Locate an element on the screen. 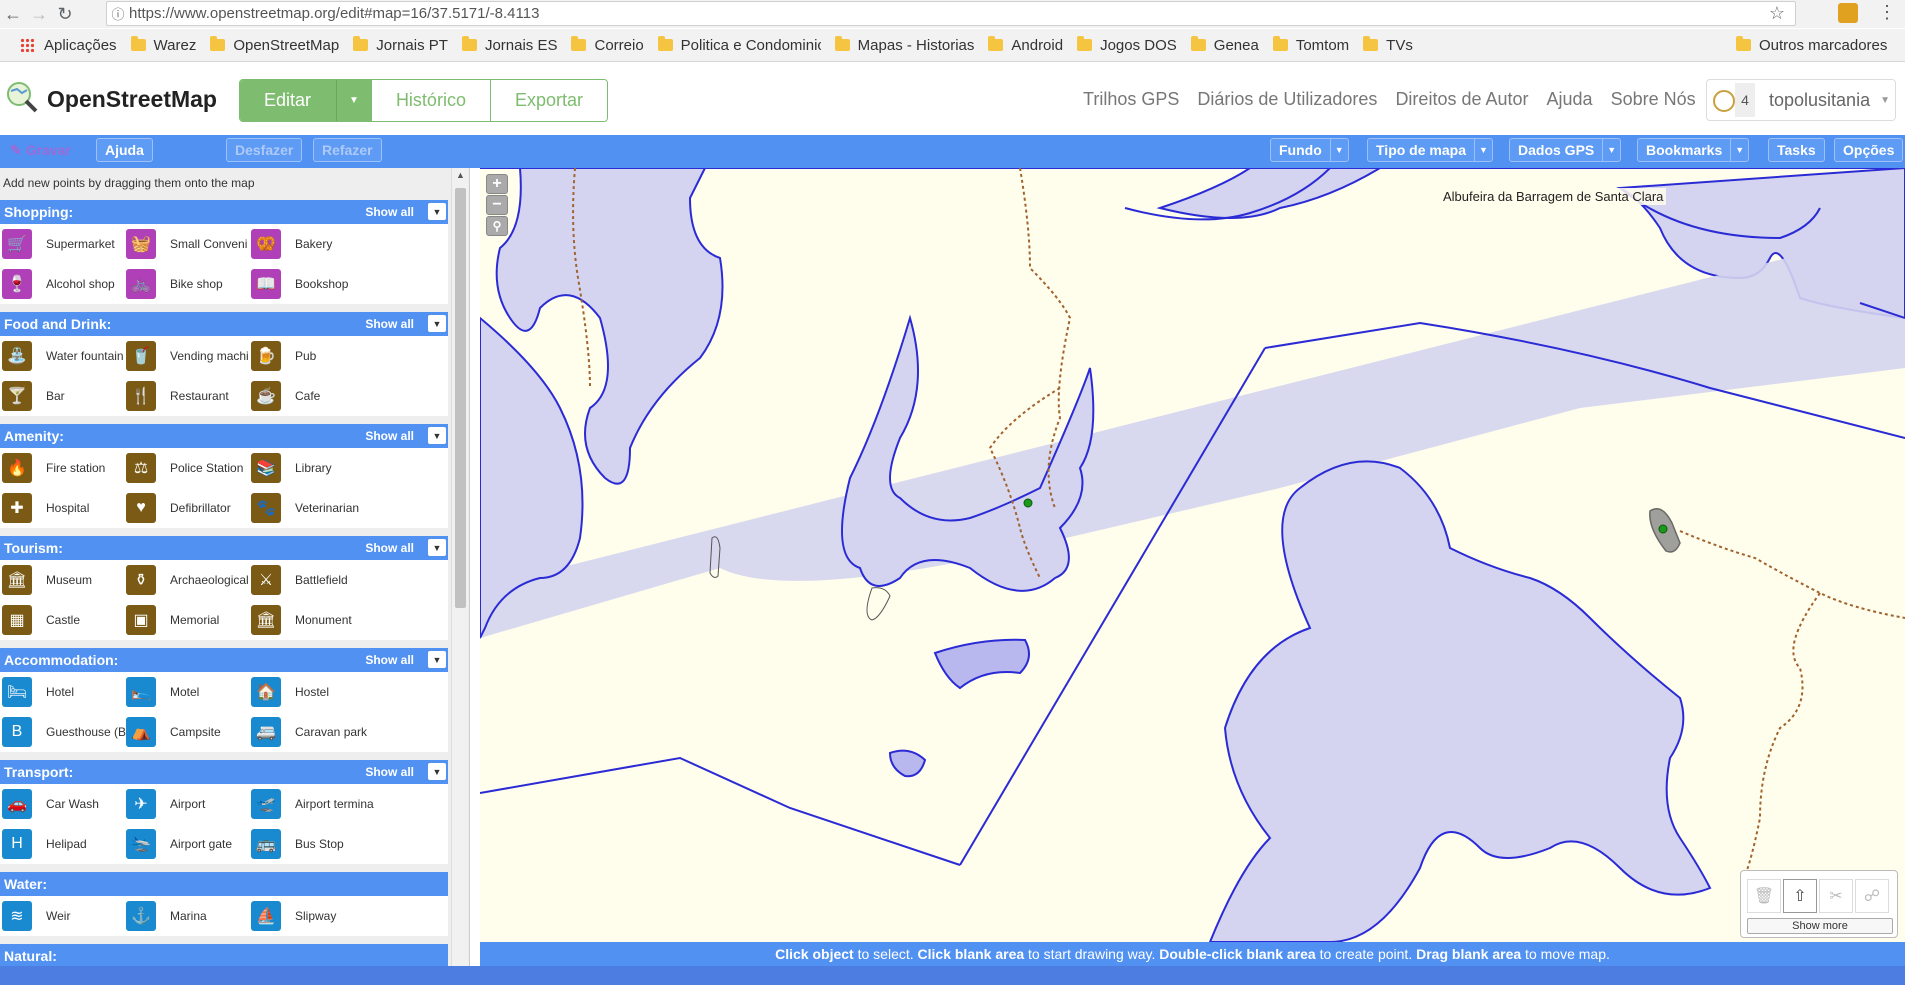 The image size is (1905, 985). poi-item: 🔥 Fire station is located at coordinates (64, 468).